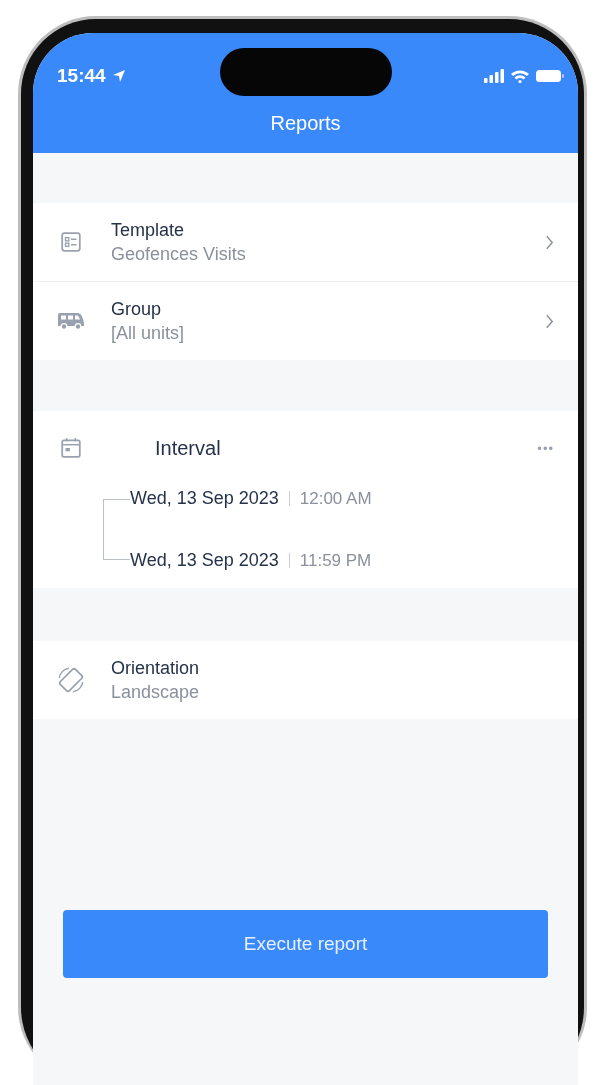 Image resolution: width=598 pixels, height=1085 pixels. I want to click on range-bracket, so click(116, 529).